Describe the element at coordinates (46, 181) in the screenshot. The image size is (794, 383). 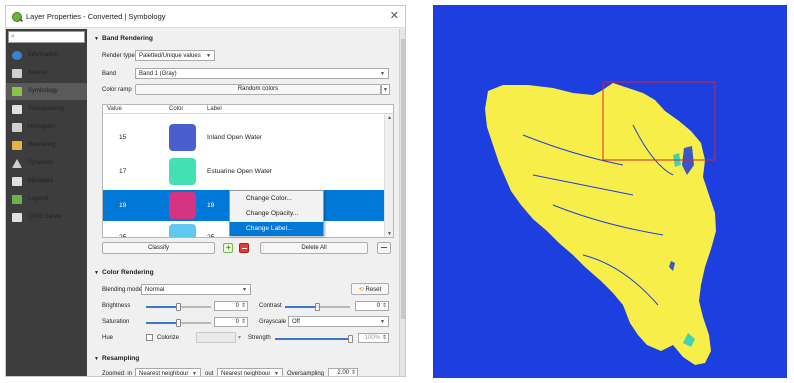
I see `sidebar-item-metadata: Metadata` at that location.